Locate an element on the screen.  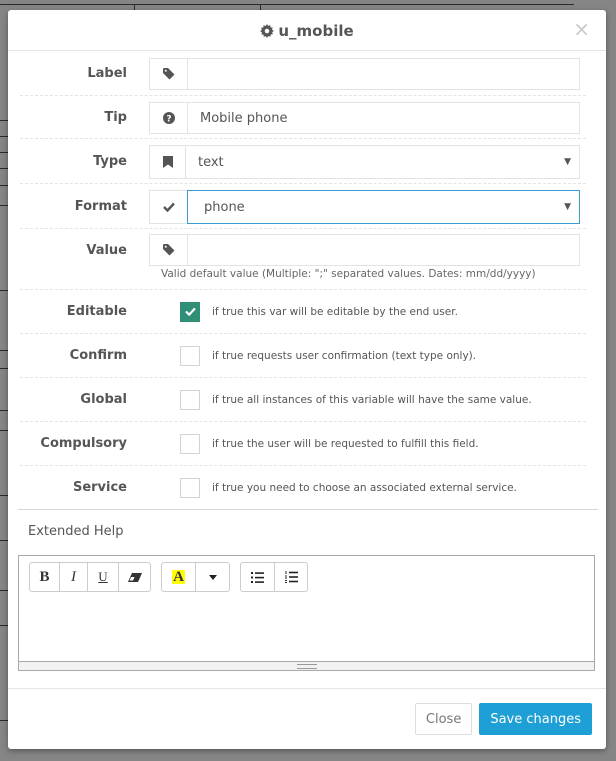
resize-grip-icon is located at coordinates (306, 666).